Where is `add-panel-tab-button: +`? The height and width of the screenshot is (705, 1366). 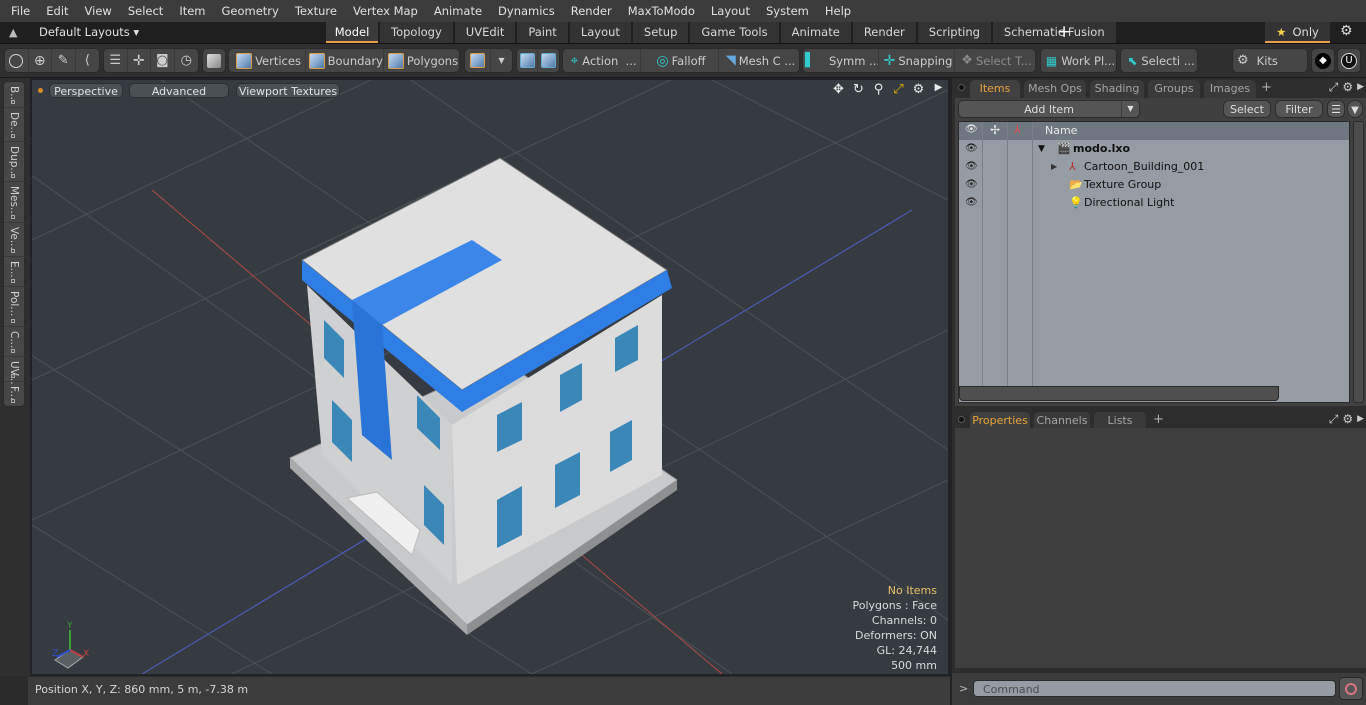 add-panel-tab-button: + is located at coordinates (1266, 87).